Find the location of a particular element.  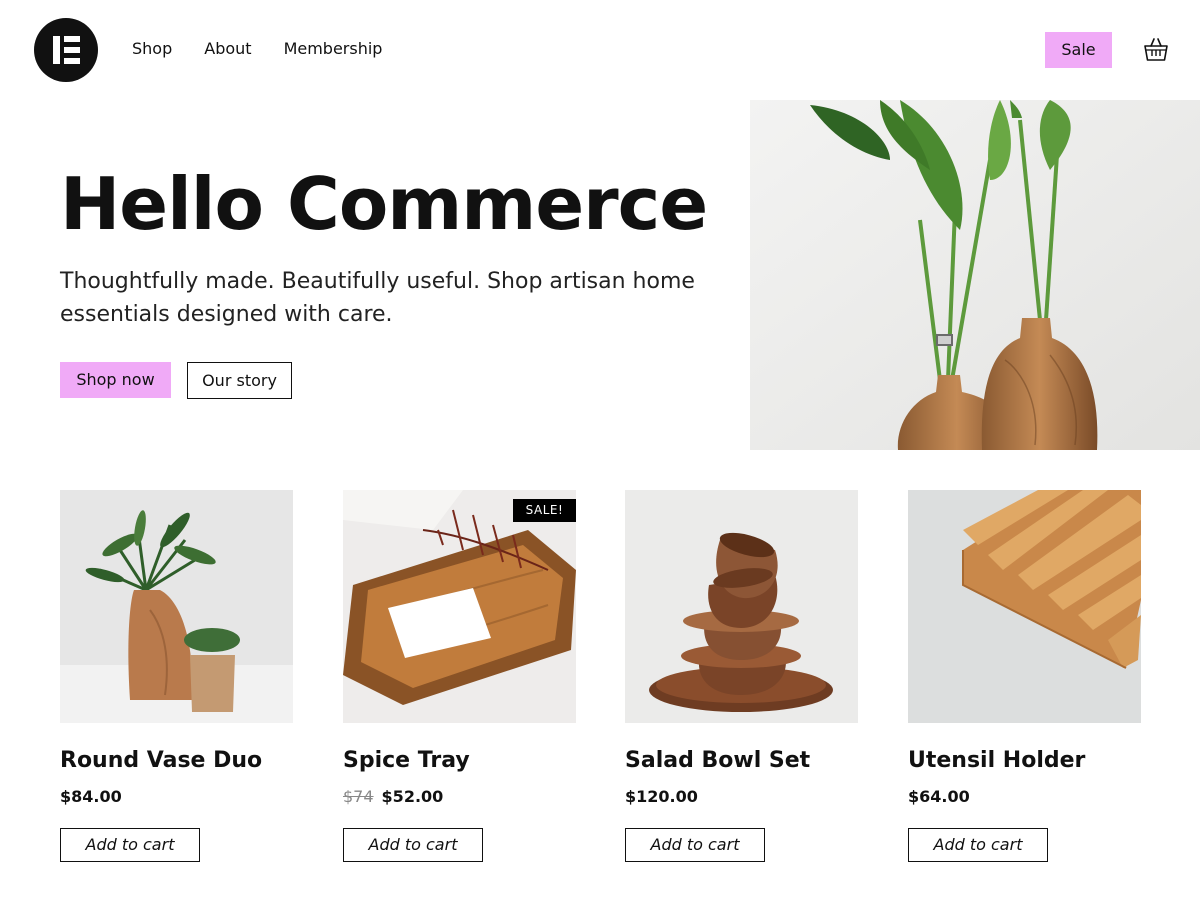

hero-plant-vases-image is located at coordinates (975, 275).